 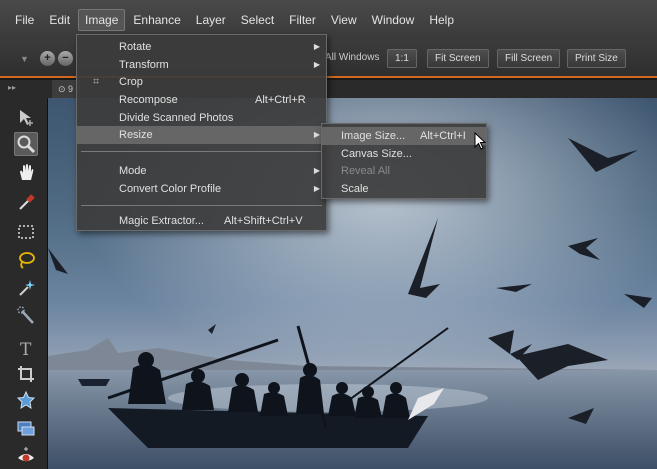 What do you see at coordinates (156, 20) in the screenshot?
I see `menu-enhance: Enhance` at bounding box center [156, 20].